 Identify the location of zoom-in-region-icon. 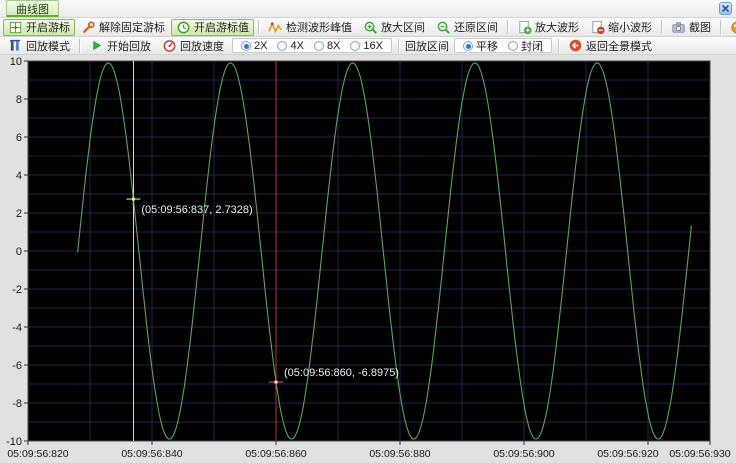
(370, 27).